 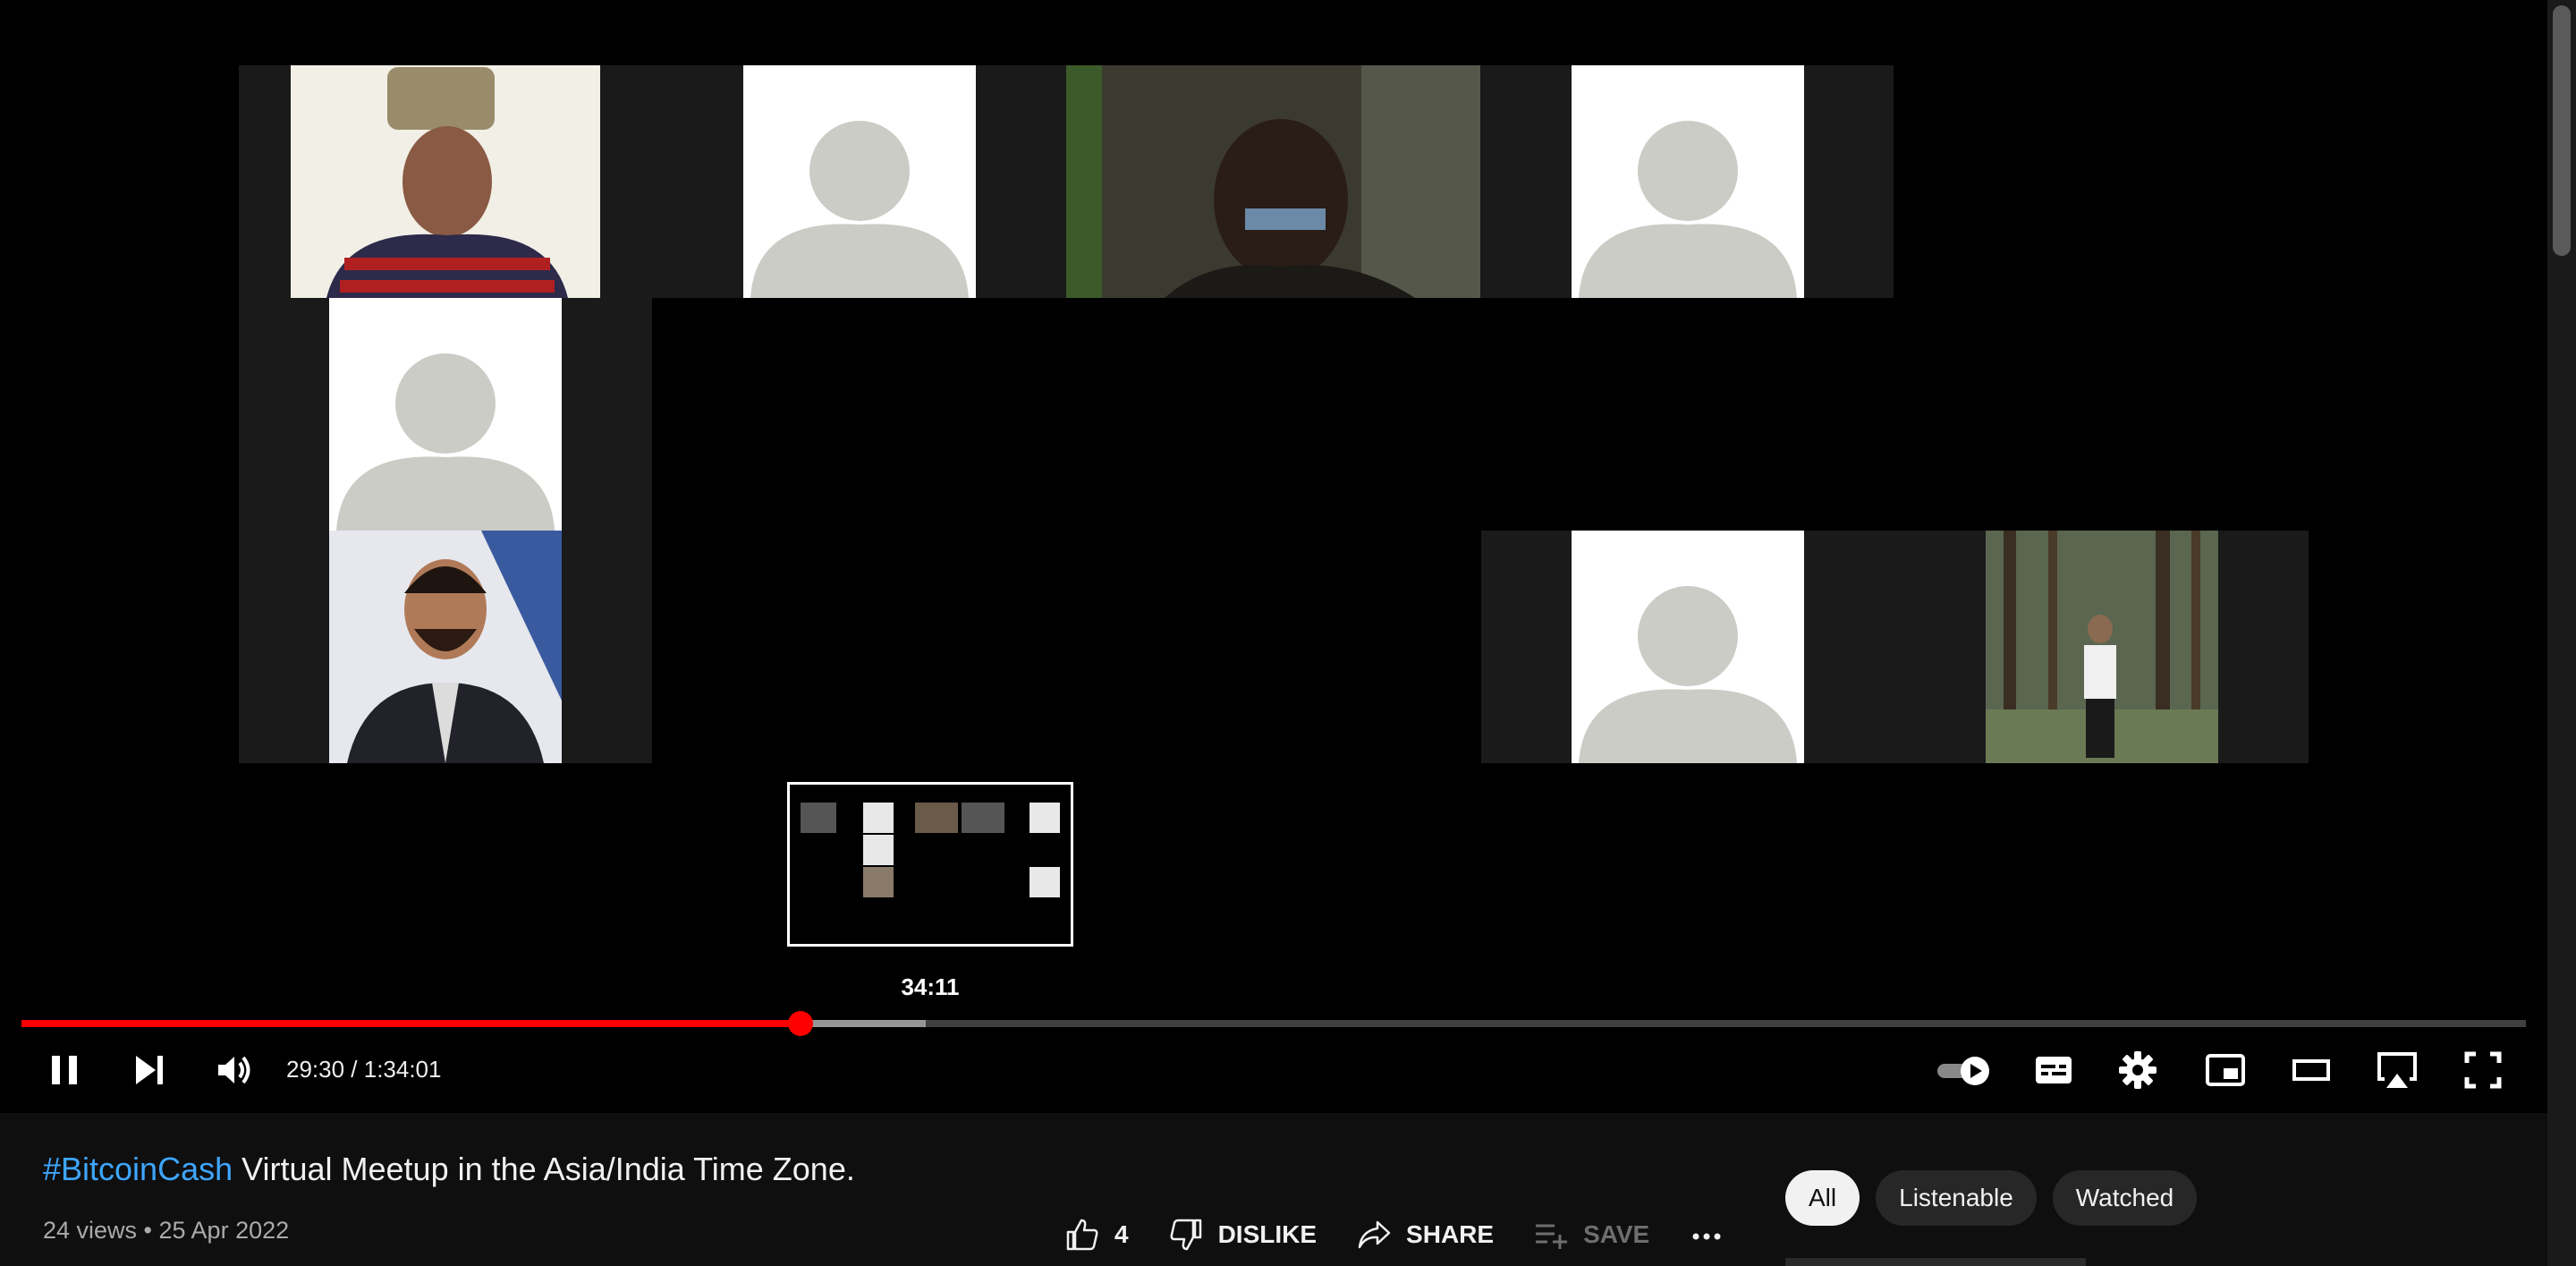 I want to click on pause-button, so click(x=64, y=1070).